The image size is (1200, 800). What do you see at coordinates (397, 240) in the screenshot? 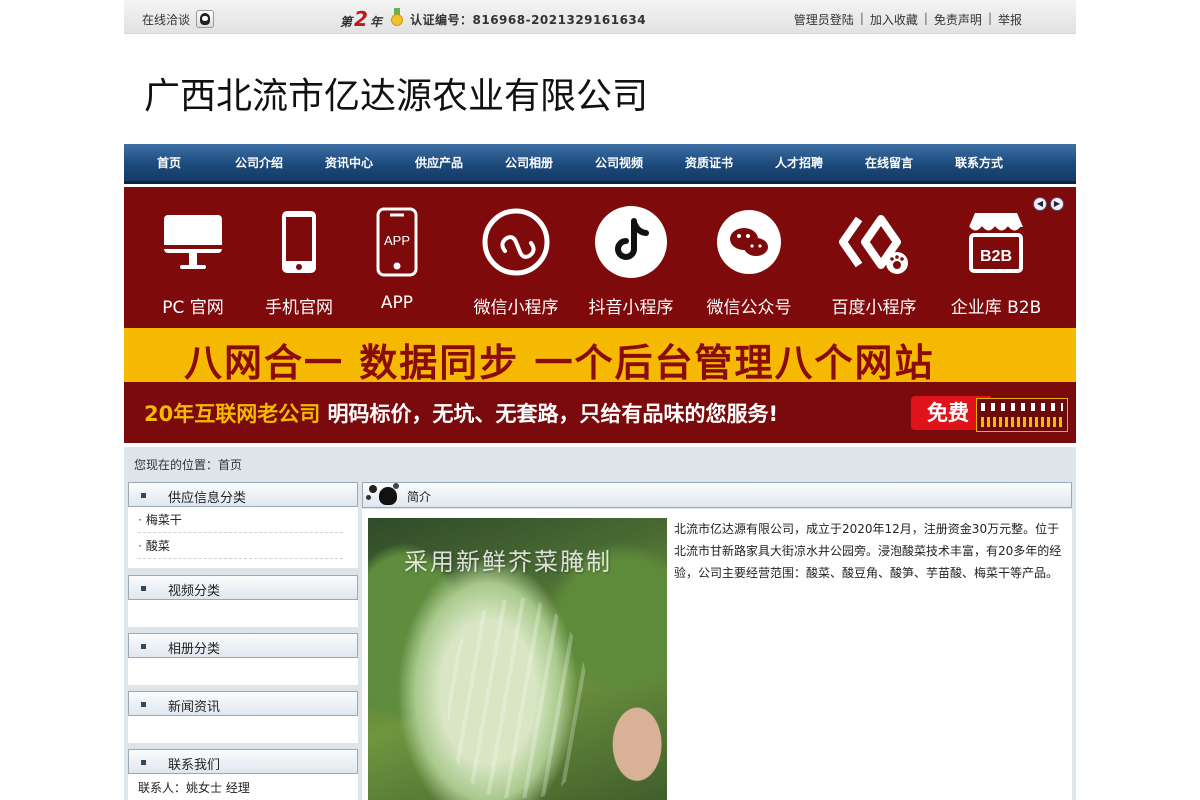
I see `app-icon-text: APP` at bounding box center [397, 240].